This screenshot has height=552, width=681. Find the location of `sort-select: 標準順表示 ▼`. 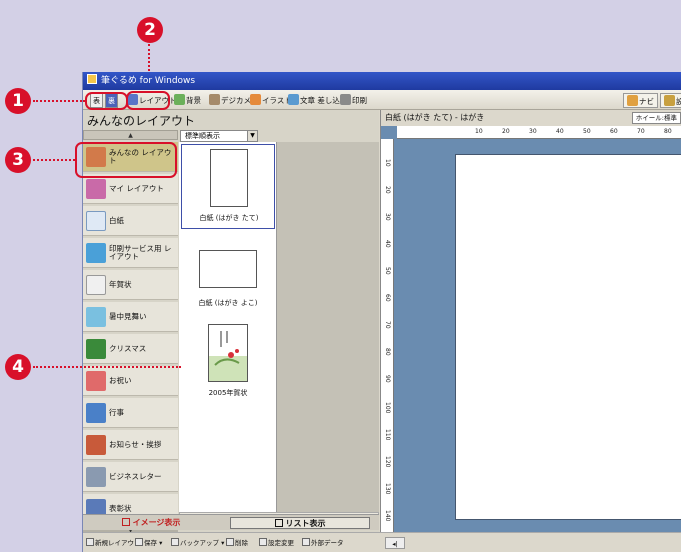

sort-select: 標準順表示 ▼ is located at coordinates (219, 136).